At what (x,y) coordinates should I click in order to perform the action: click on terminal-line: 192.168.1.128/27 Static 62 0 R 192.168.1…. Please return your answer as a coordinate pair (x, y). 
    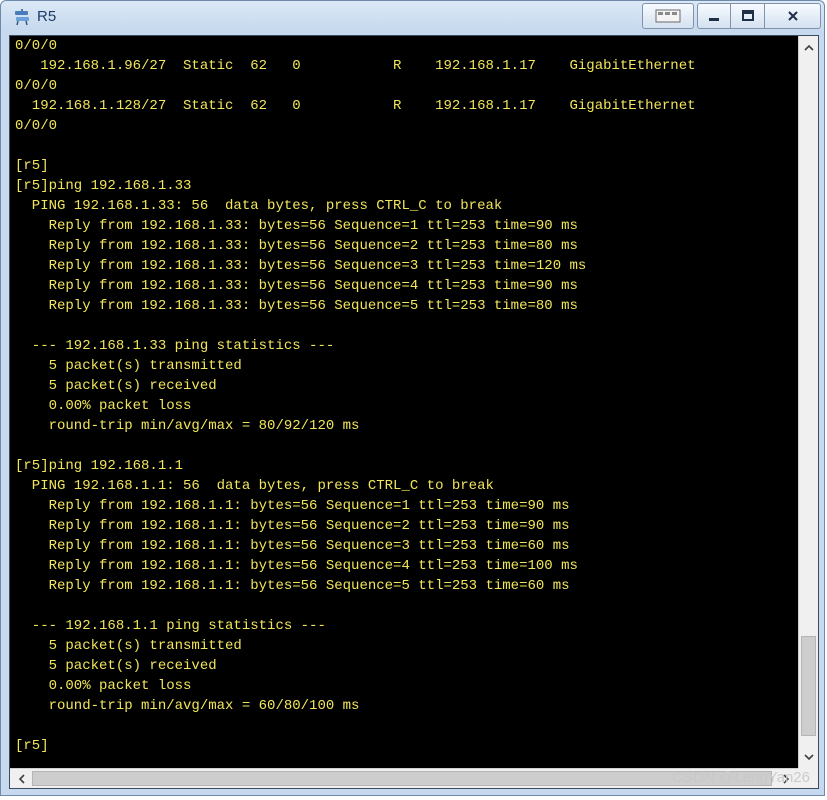
    Looking at the image, I should click on (355, 106).